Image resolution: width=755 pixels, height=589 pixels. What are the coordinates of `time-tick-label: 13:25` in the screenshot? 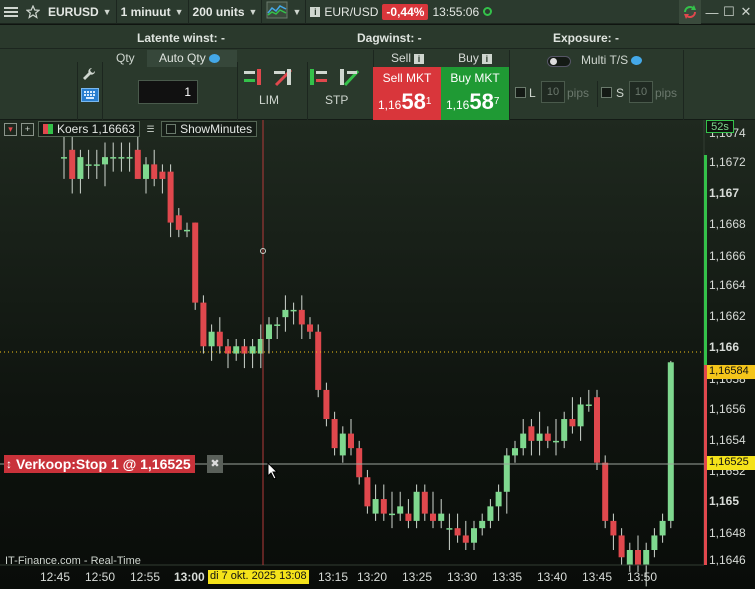 It's located at (417, 577).